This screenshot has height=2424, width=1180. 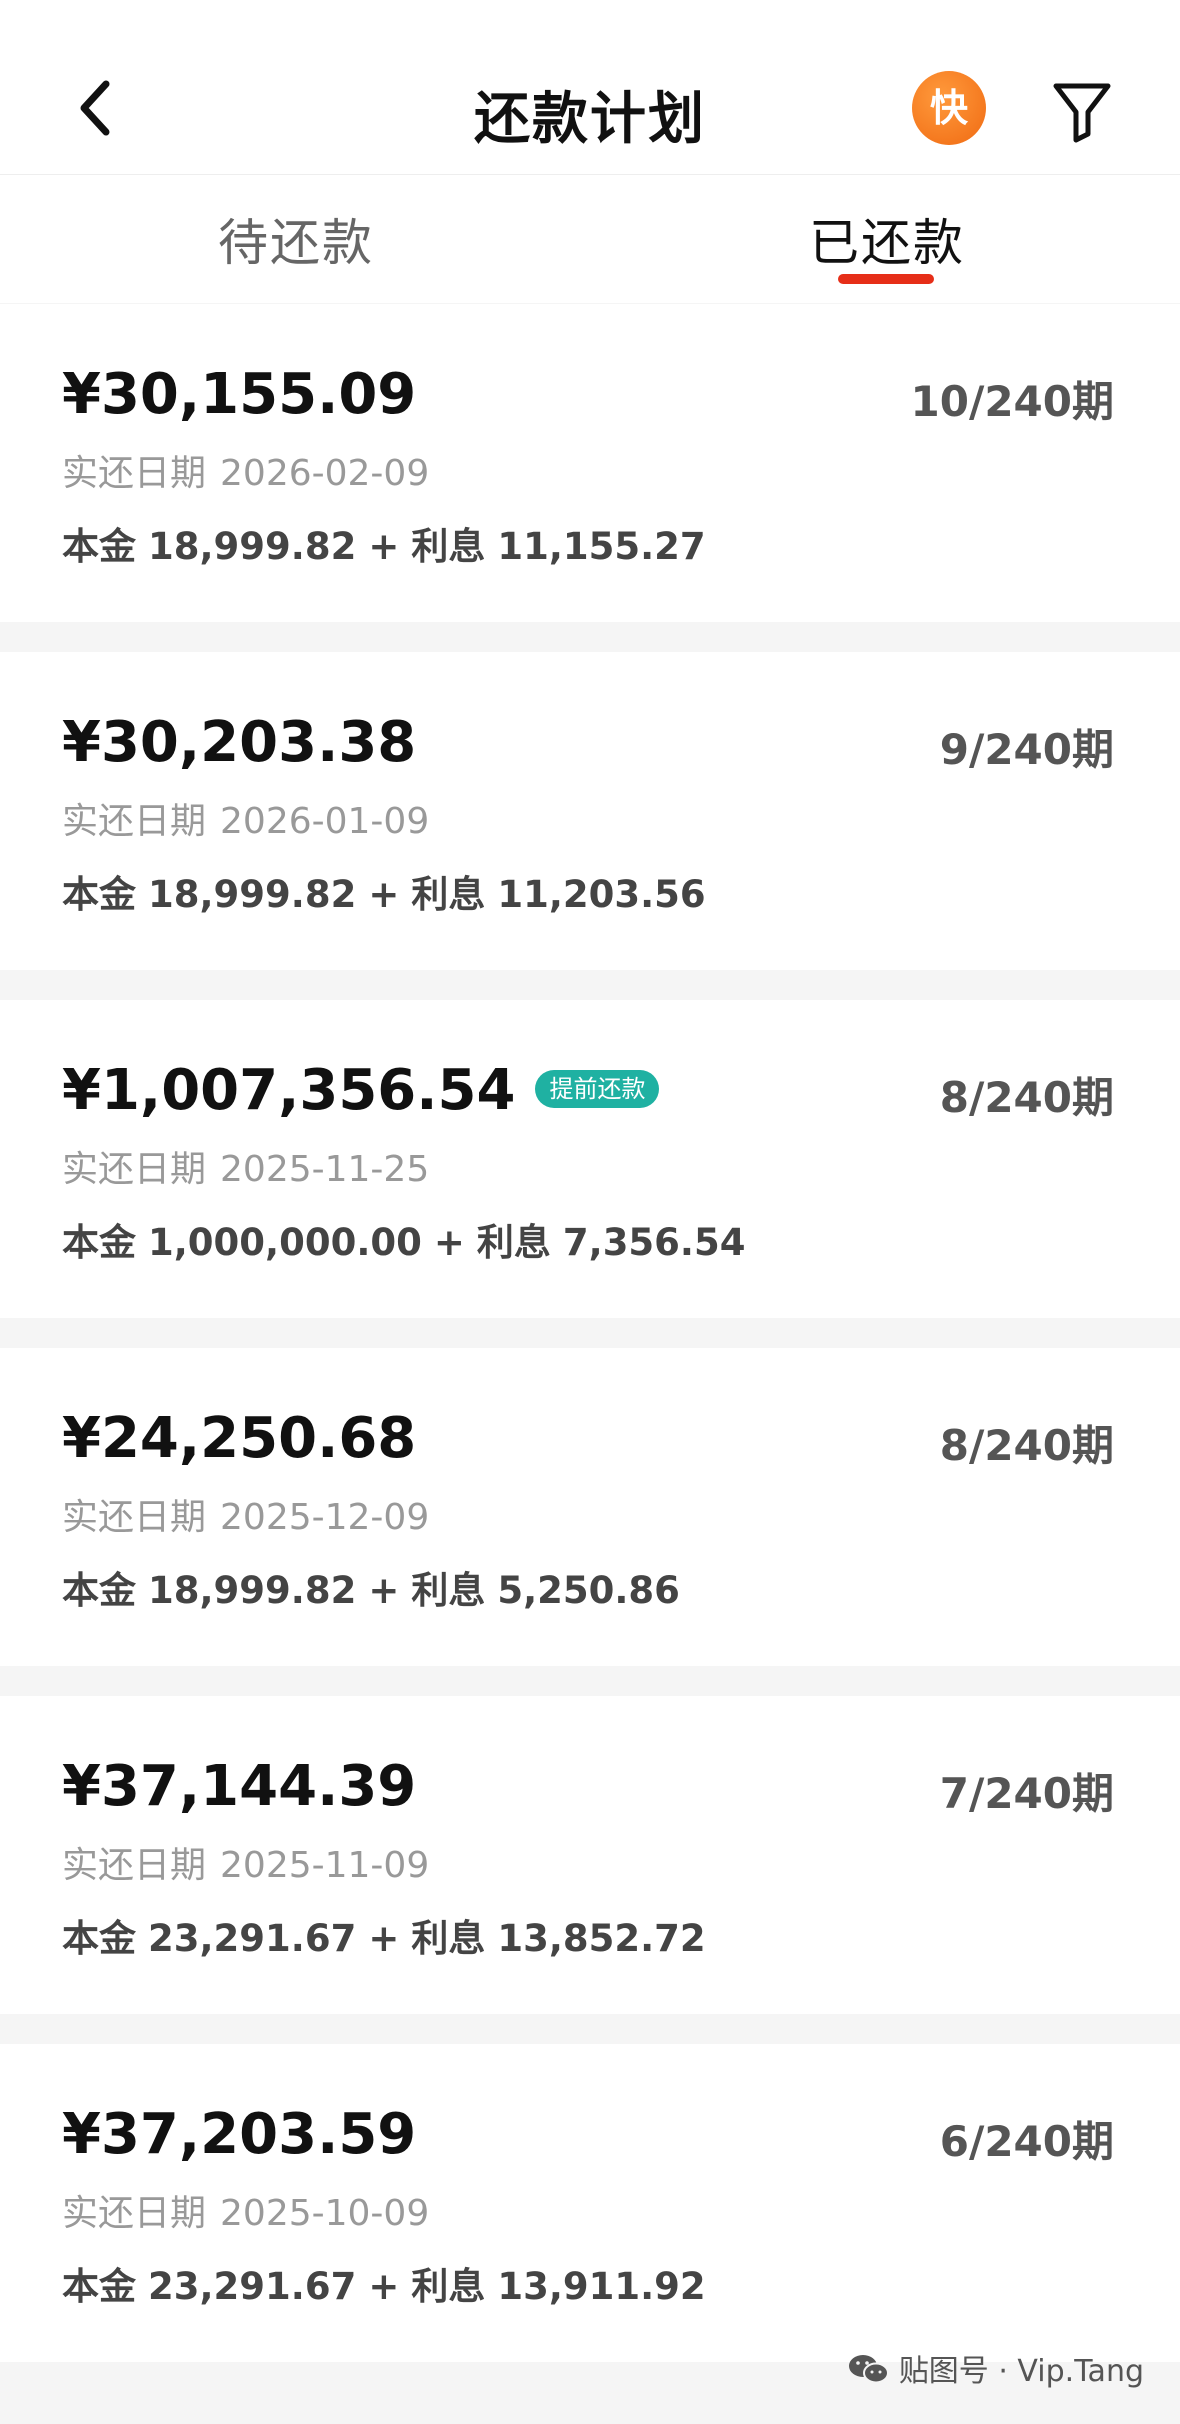 I want to click on principal-value: 1,000,000.00, so click(x=285, y=1242).